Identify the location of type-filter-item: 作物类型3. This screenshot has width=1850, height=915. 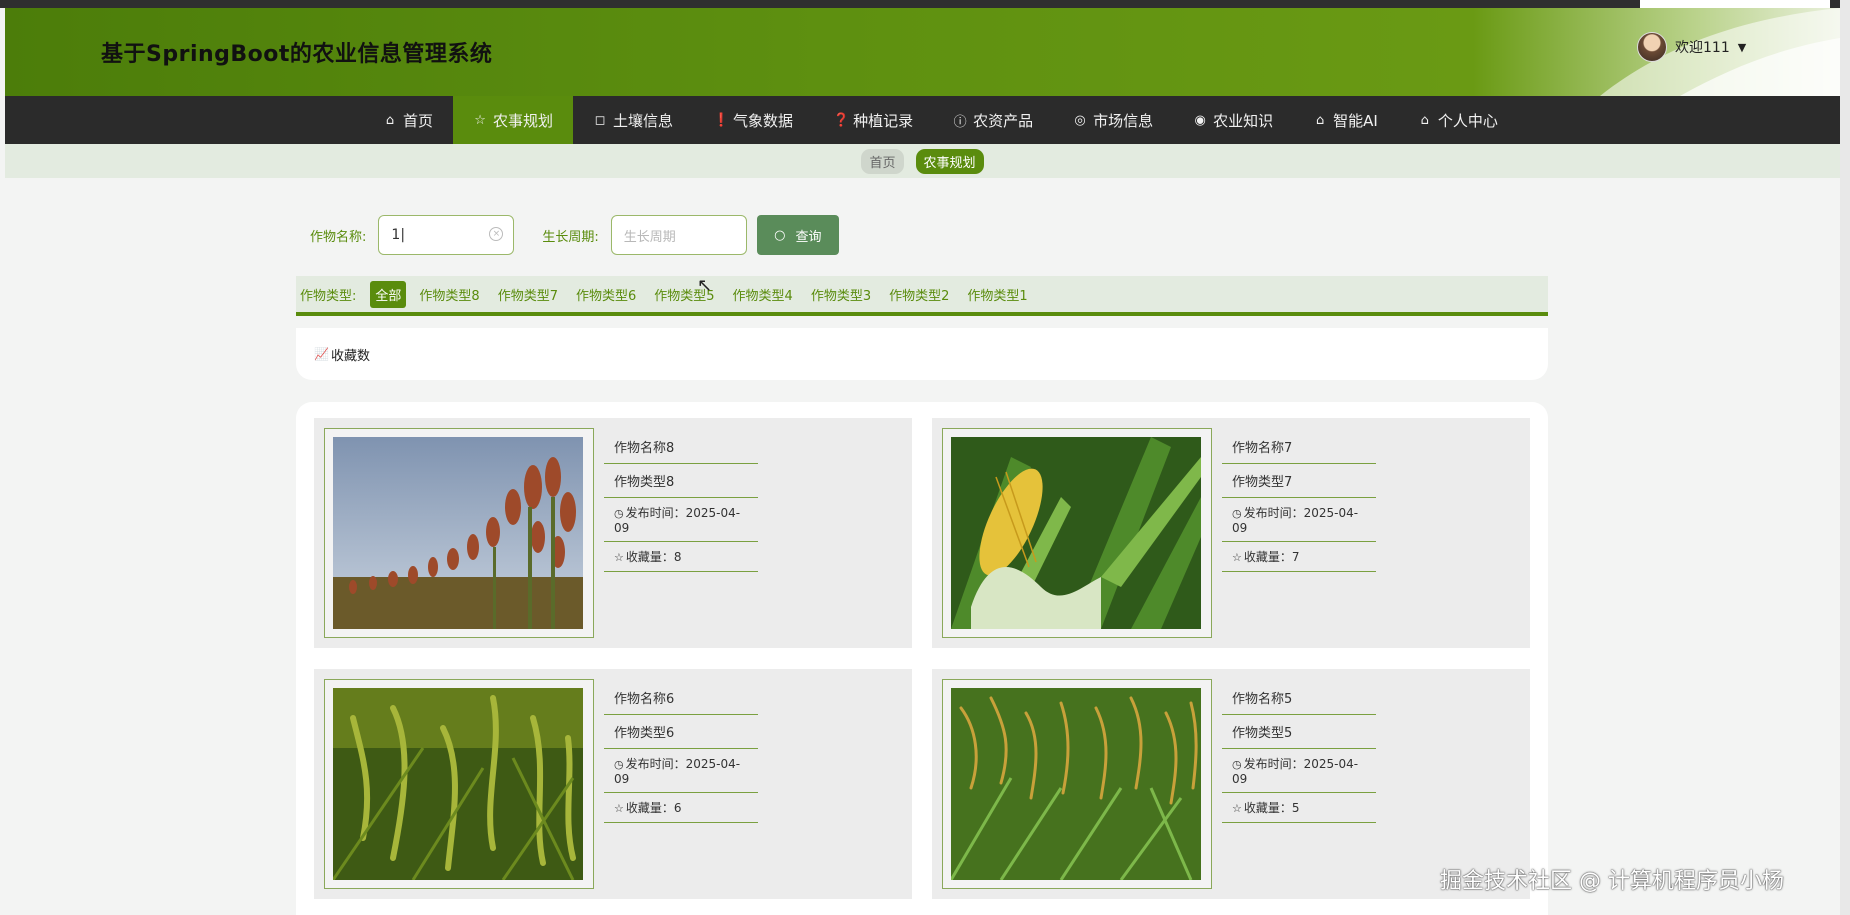
(841, 294).